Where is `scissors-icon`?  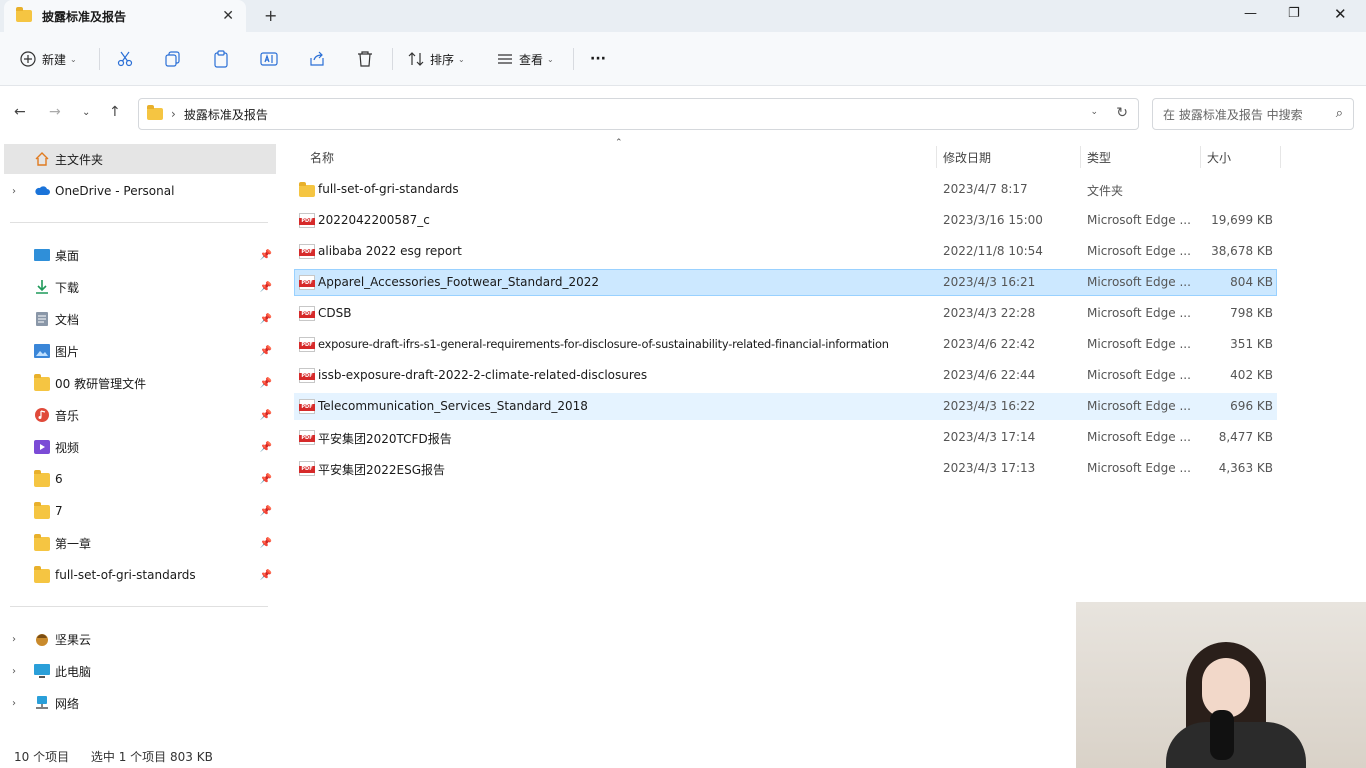
scissors-icon is located at coordinates (125, 59).